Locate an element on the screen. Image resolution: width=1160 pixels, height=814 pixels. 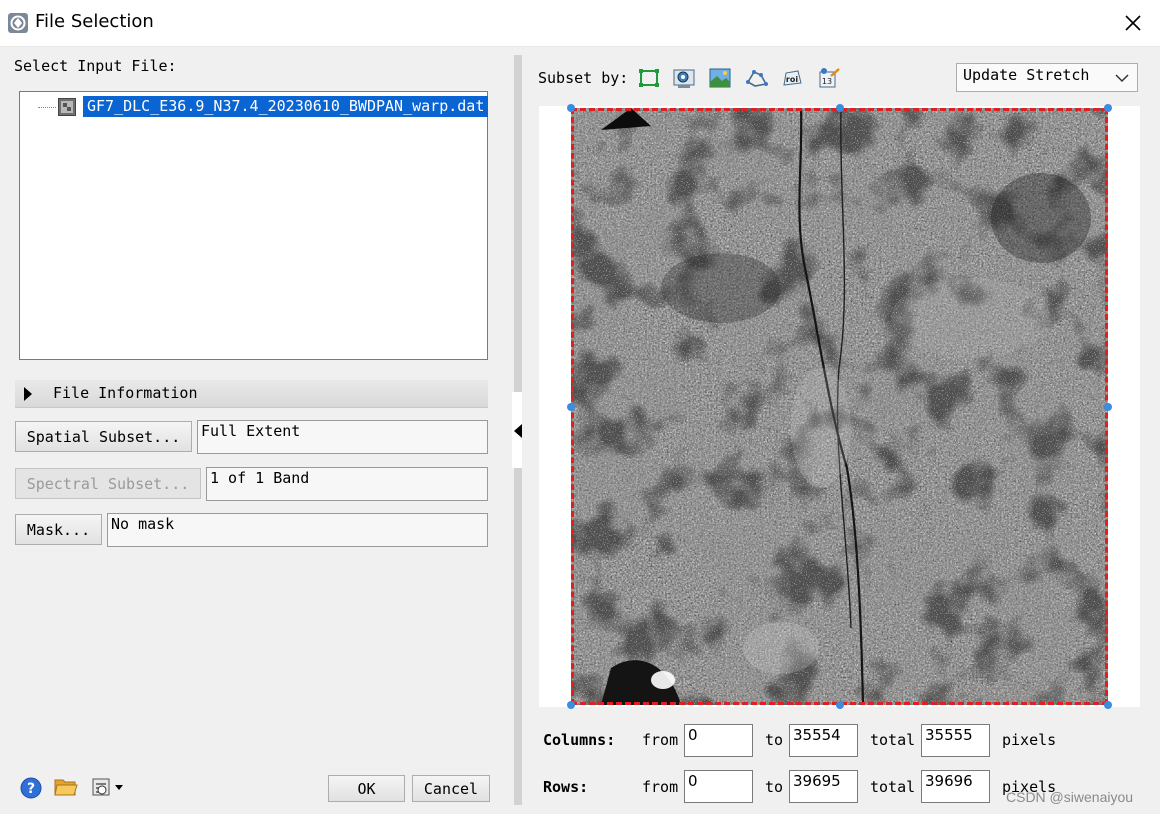
columns-total-value: 35555 is located at coordinates (955, 740).